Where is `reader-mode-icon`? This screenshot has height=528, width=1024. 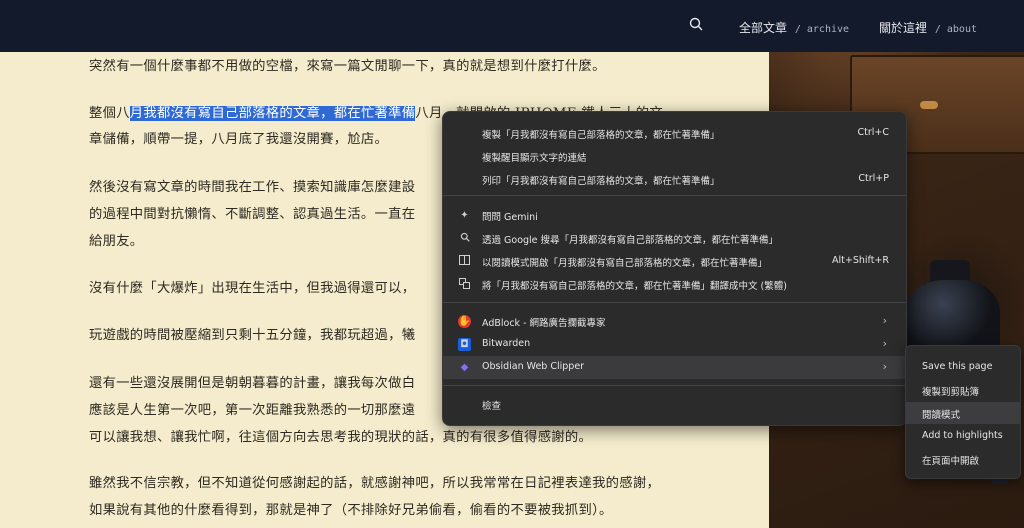
reader-mode-icon is located at coordinates (464, 261).